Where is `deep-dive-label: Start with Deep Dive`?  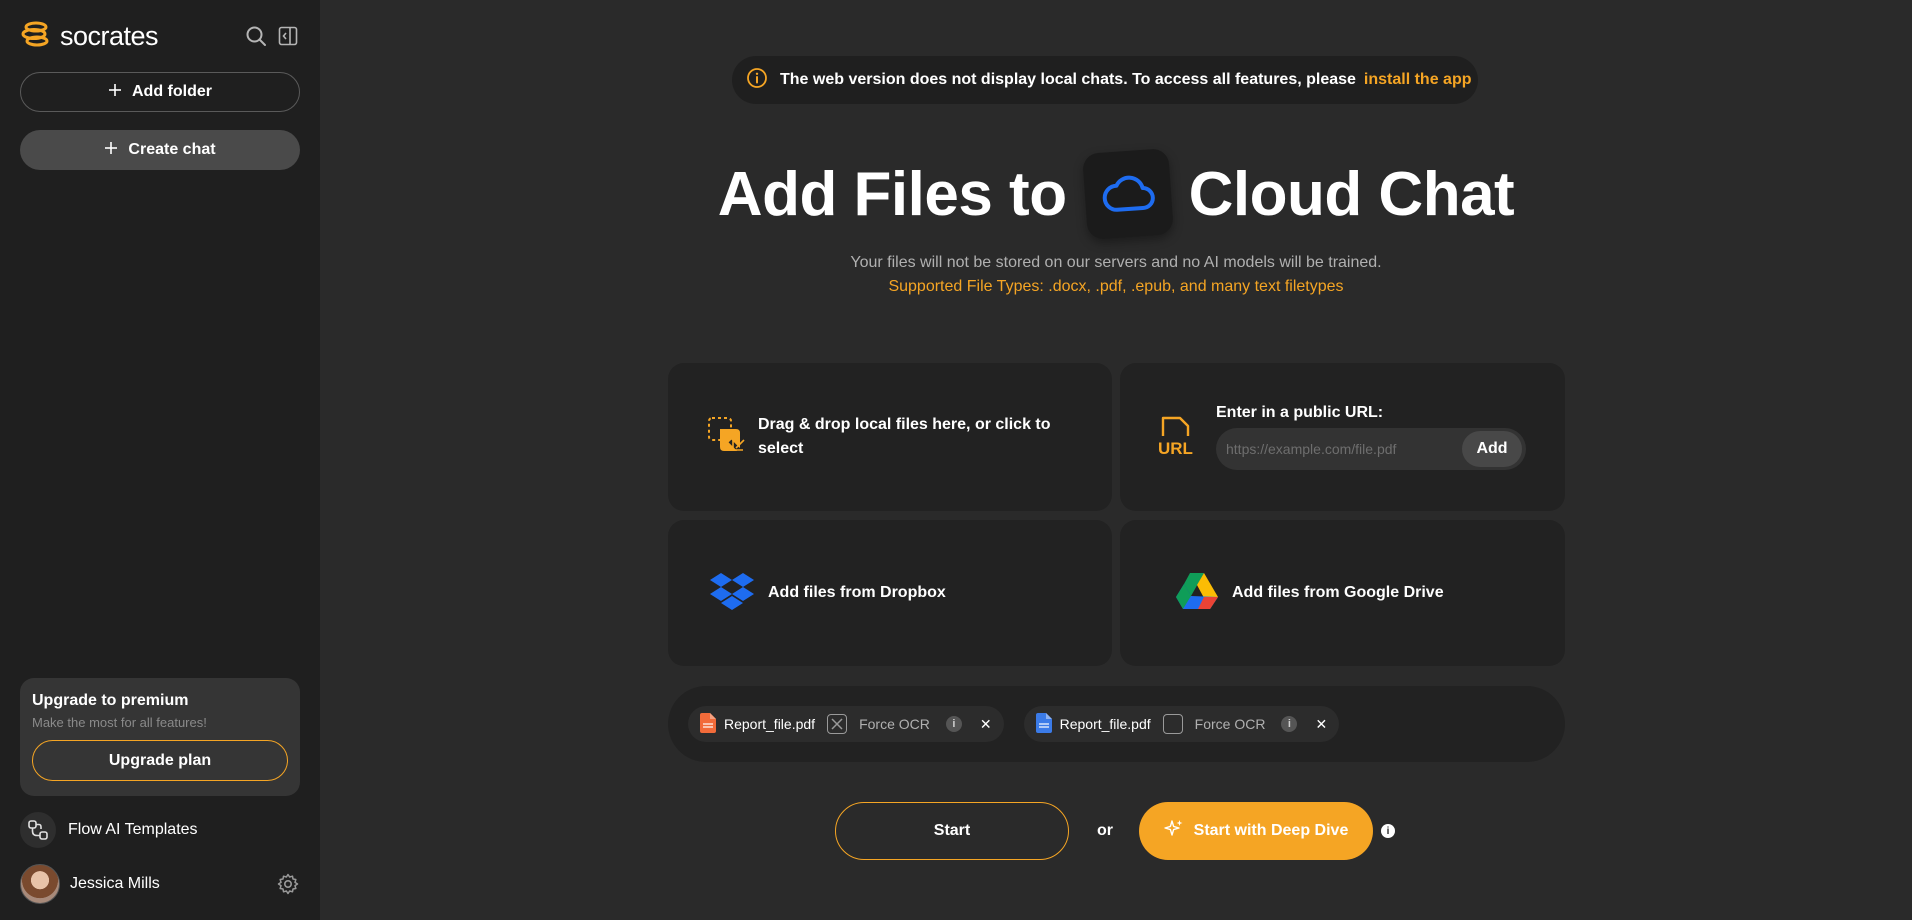
deep-dive-label: Start with Deep Dive is located at coordinates (1271, 830).